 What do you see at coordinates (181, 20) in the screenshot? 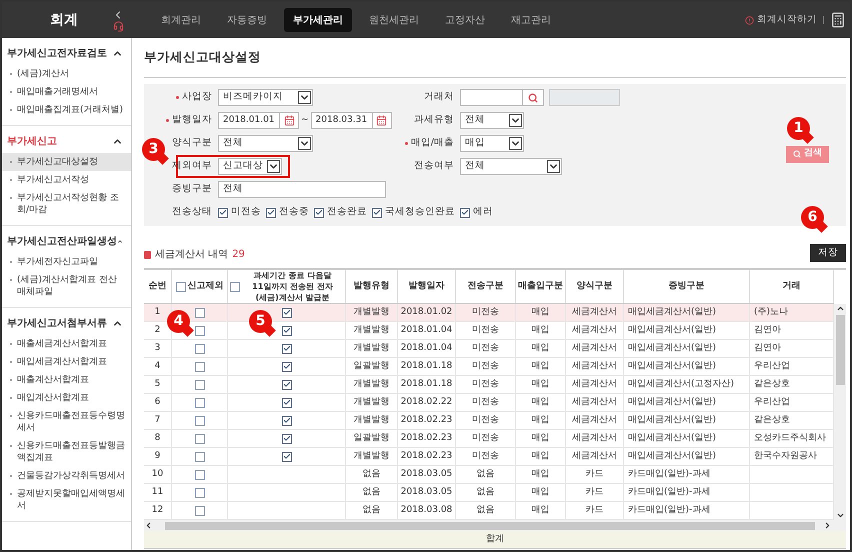
I see `nav-tab: 회계관리` at bounding box center [181, 20].